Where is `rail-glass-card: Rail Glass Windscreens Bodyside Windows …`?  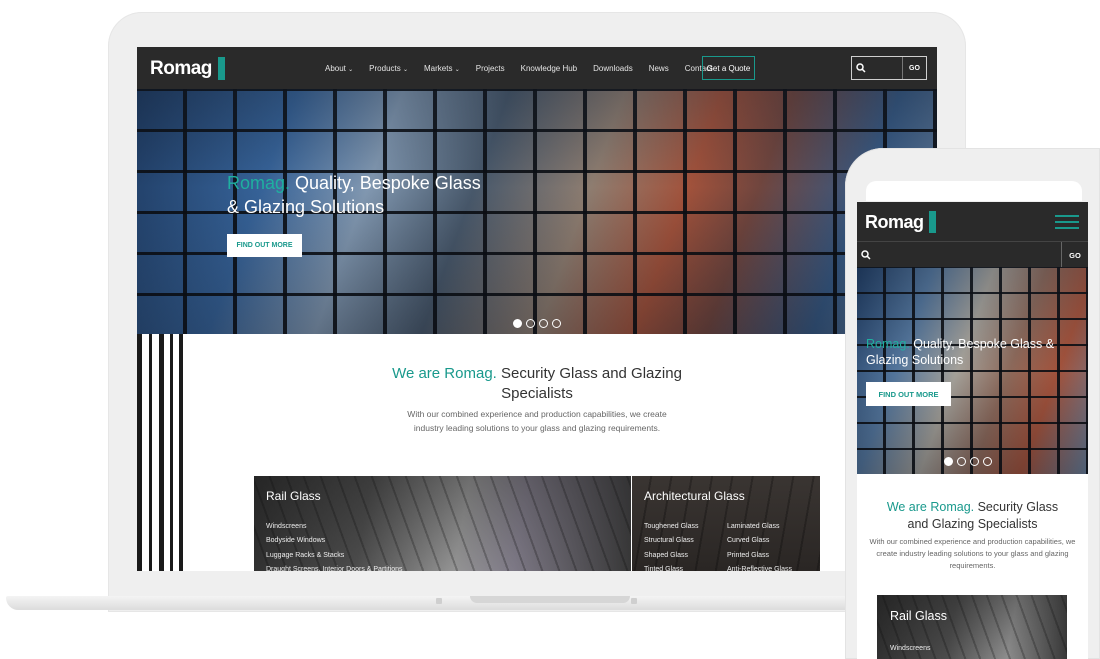
rail-glass-card: Rail Glass Windscreens Bodyside Windows … is located at coordinates (442, 523).